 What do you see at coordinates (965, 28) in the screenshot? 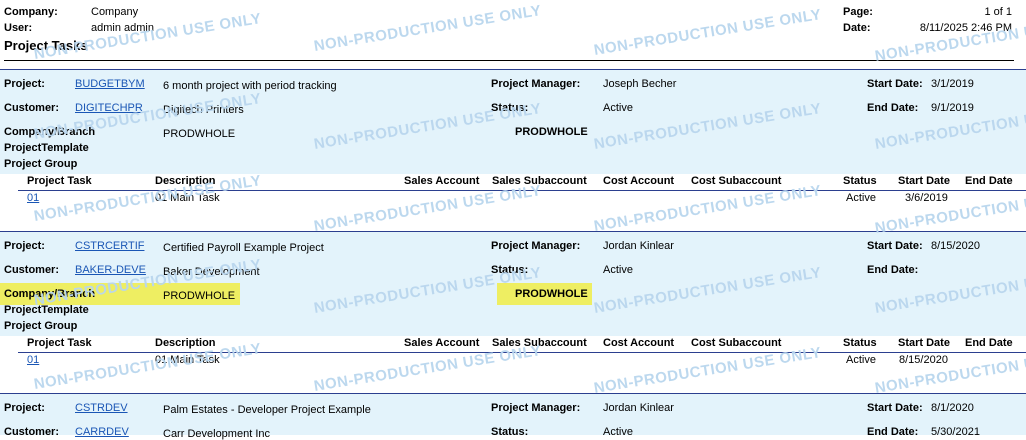
I see `date-value: 8/11/2025 2:46 PM` at bounding box center [965, 28].